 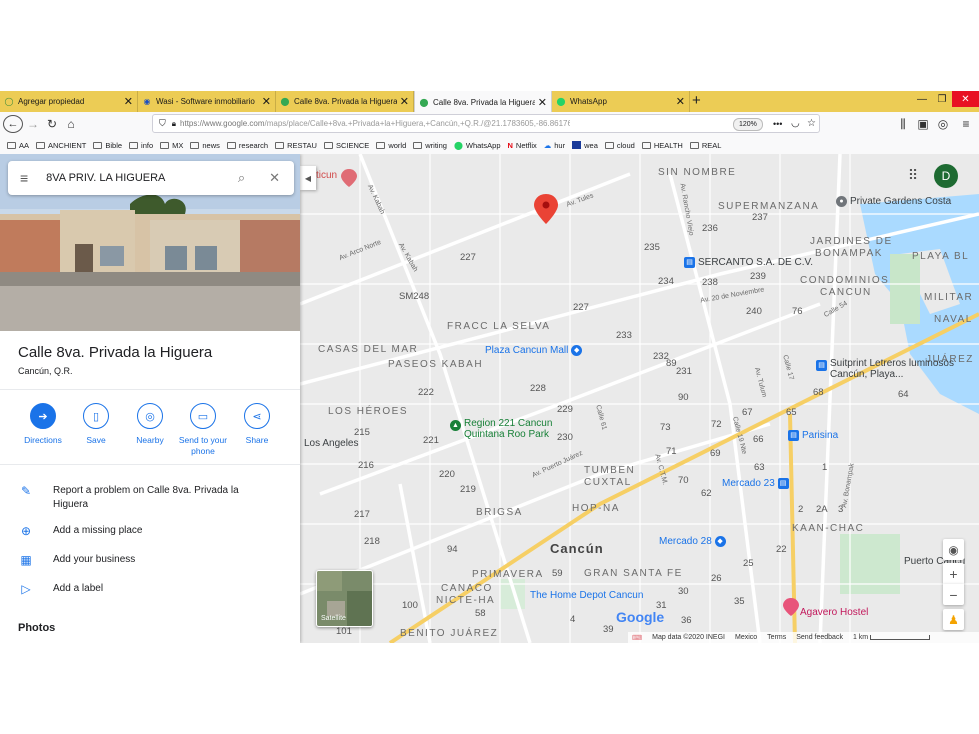 I want to click on bookmark-folder: writing, so click(x=430, y=145).